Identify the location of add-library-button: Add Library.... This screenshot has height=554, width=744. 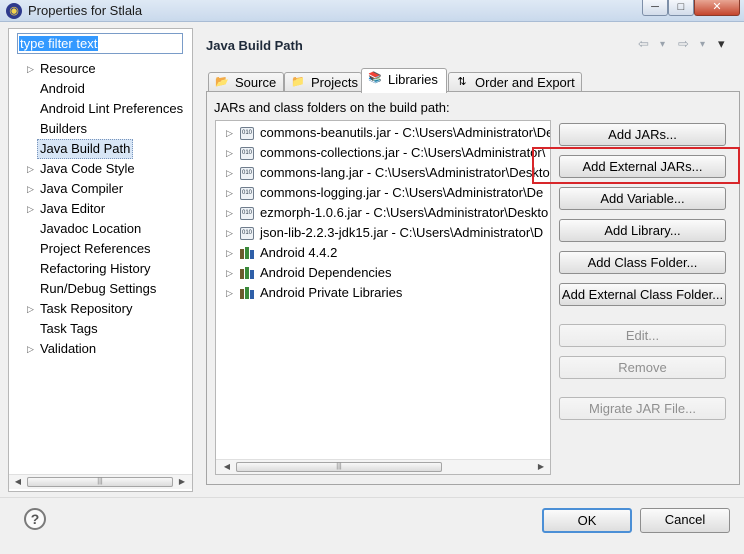
(642, 230).